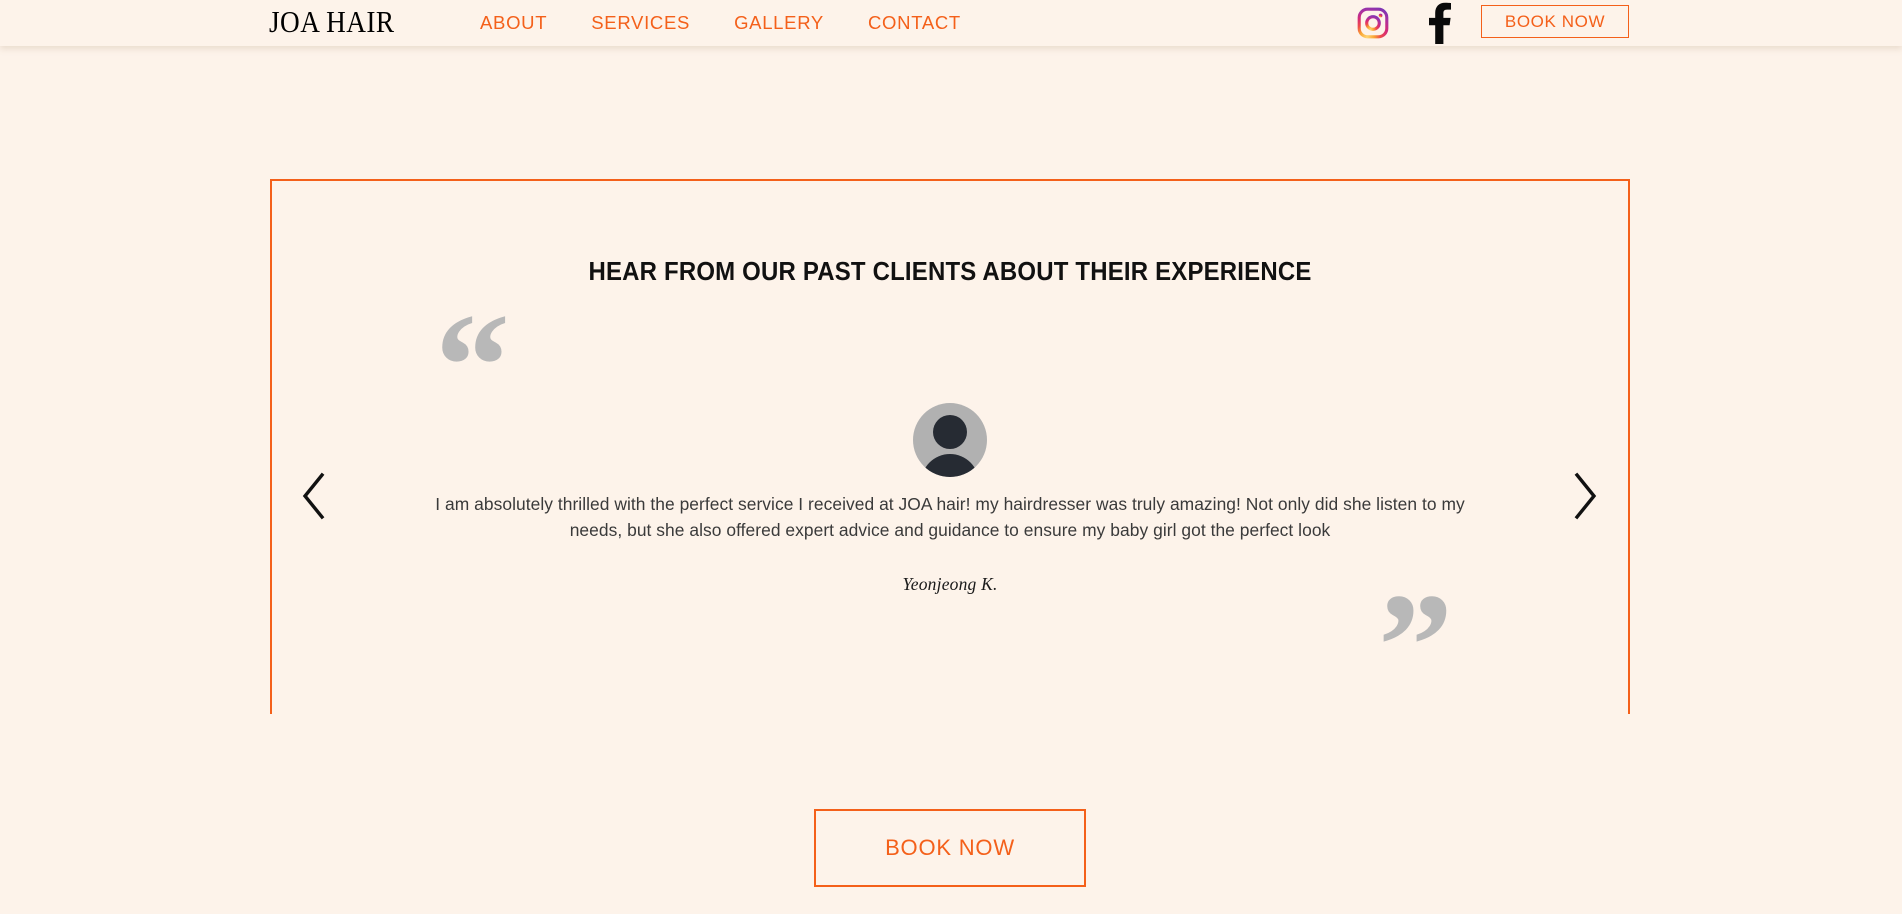 This screenshot has height=914, width=1902. I want to click on header-book-now-button: BOOK NOW, so click(1555, 21).